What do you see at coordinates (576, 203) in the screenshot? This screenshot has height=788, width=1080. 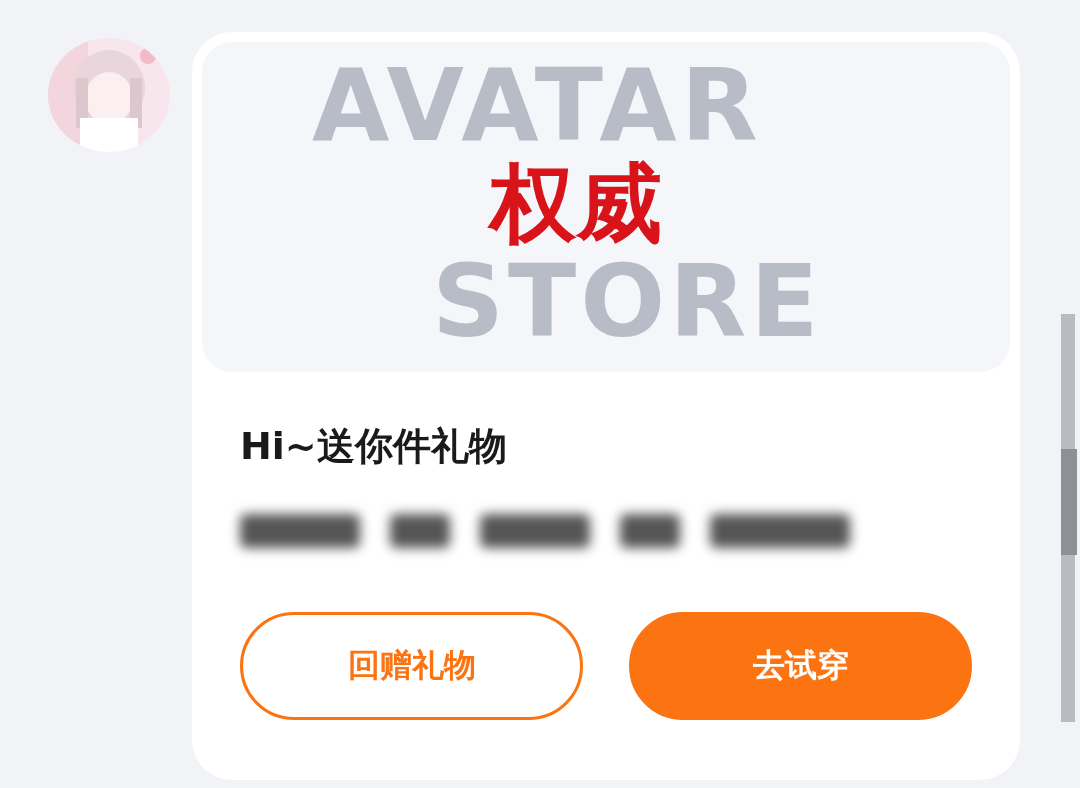 I see `banner-headline: 权威` at bounding box center [576, 203].